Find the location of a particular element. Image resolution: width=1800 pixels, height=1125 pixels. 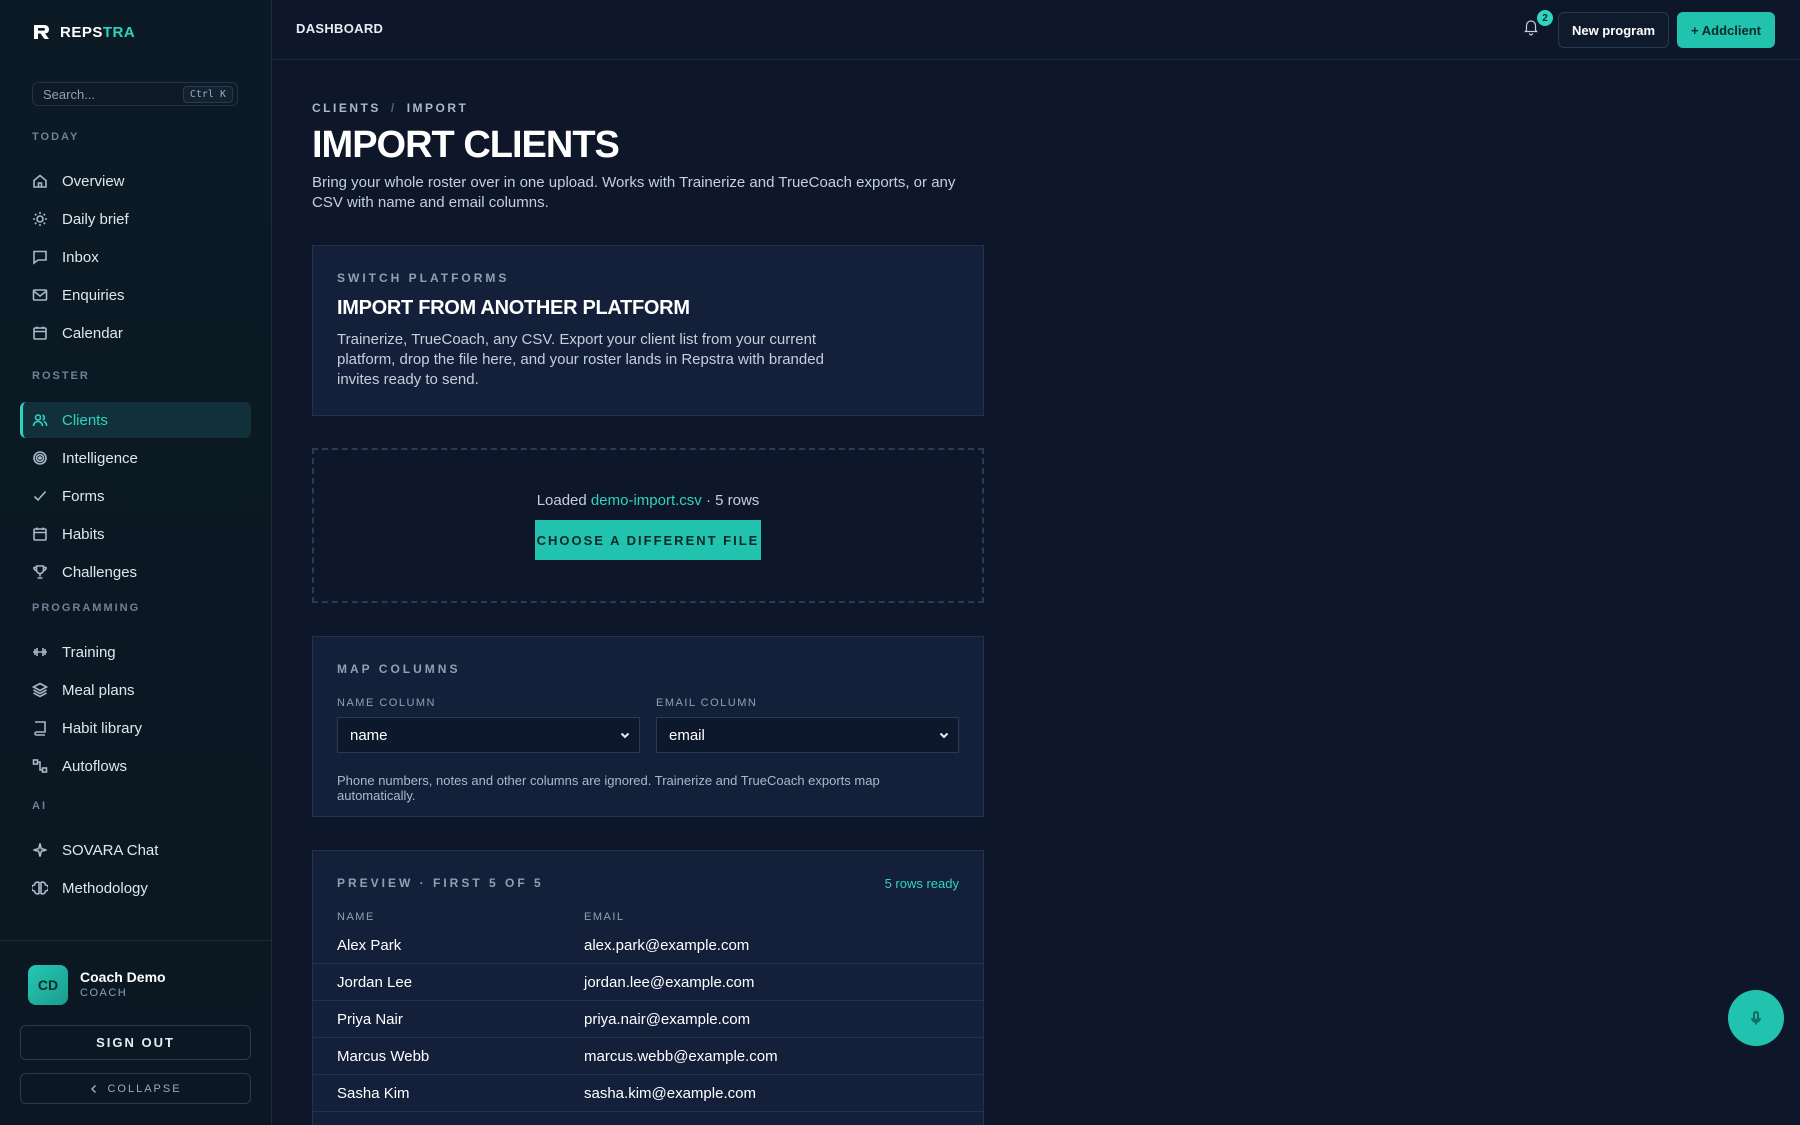

sidebar-item-label: Habits is located at coordinates (83, 534).